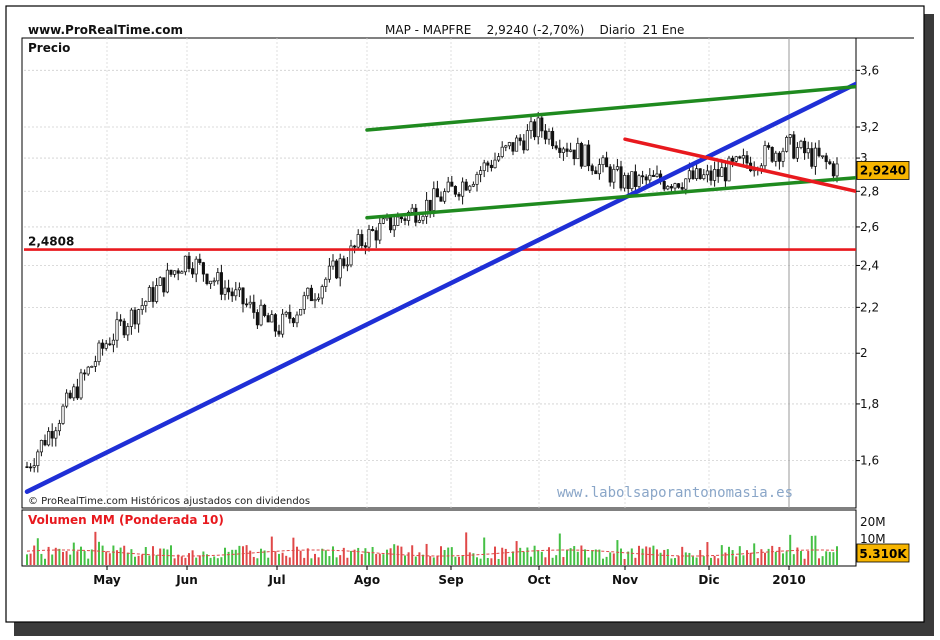 This screenshot has height=640, width=940. What do you see at coordinates (869, 404) in the screenshot?
I see `price-tick-label: 1,8` at bounding box center [869, 404].